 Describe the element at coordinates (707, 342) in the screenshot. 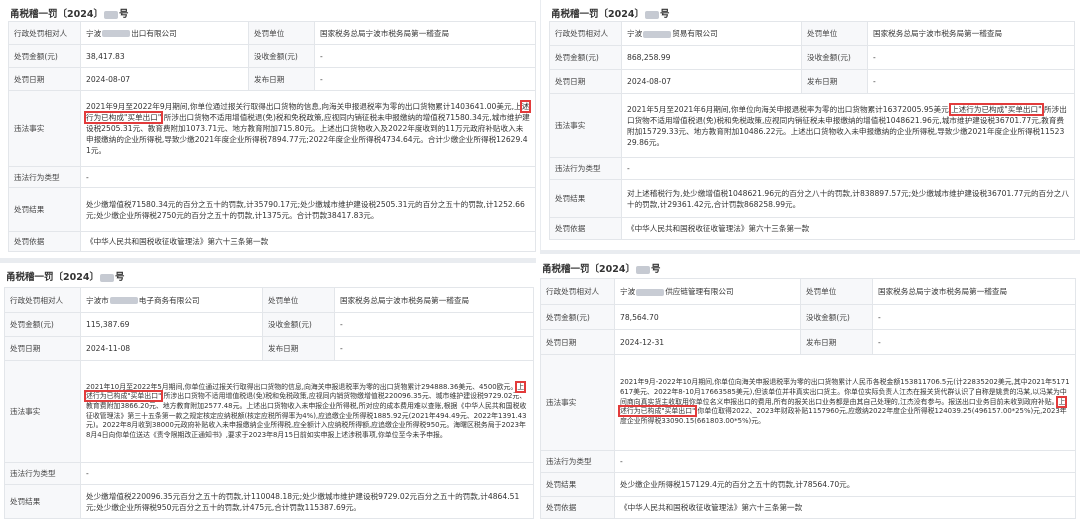

I see `date-value: 2024-12-31` at that location.